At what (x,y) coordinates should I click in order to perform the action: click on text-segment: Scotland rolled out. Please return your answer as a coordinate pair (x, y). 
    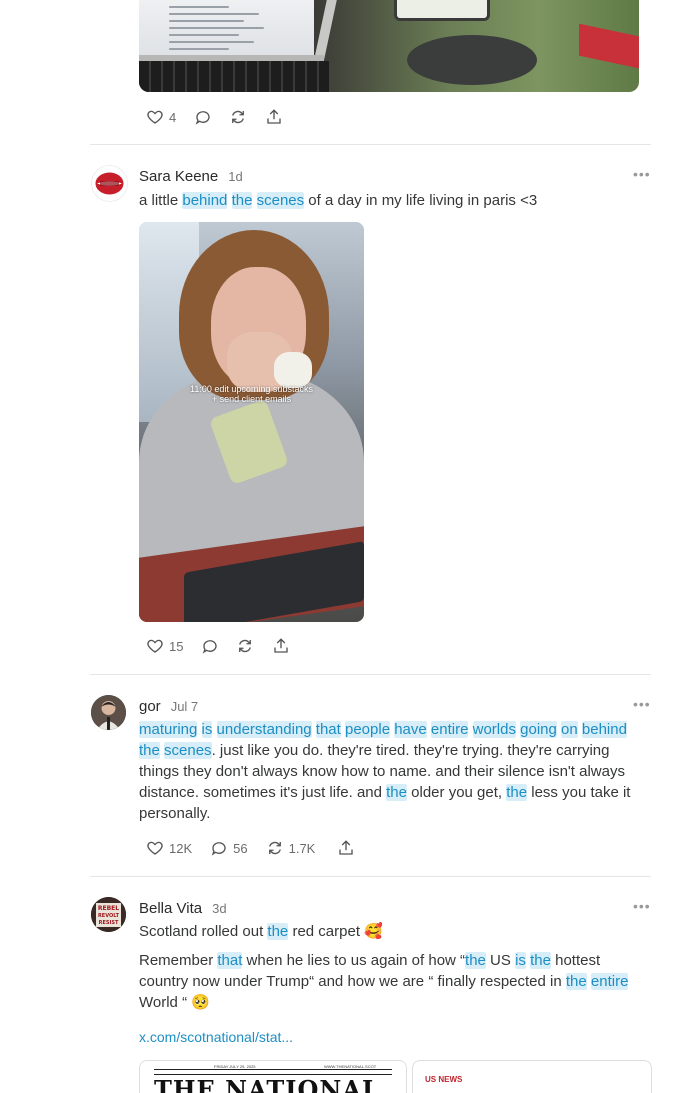
    Looking at the image, I should click on (203, 931).